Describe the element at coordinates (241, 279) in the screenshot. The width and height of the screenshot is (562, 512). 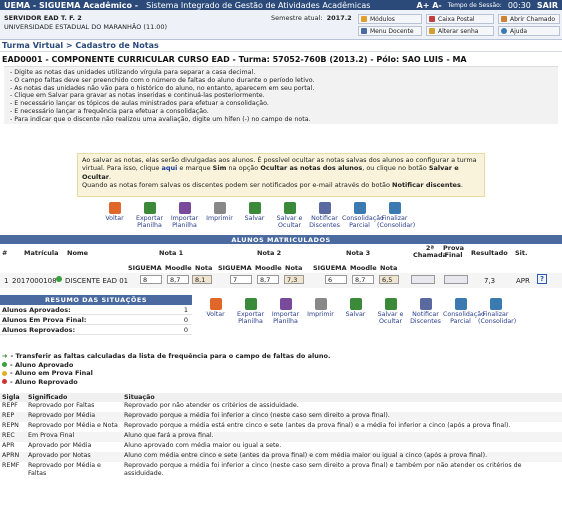
I see `nota2-siguema-input: 7` at that location.